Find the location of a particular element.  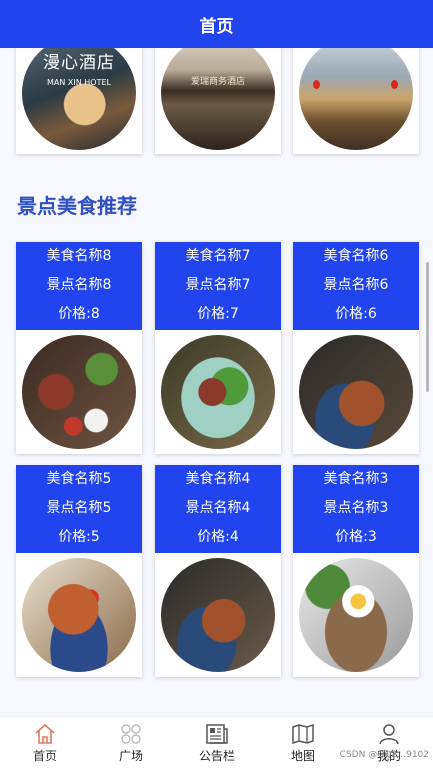

grid-icon is located at coordinates (131, 734).